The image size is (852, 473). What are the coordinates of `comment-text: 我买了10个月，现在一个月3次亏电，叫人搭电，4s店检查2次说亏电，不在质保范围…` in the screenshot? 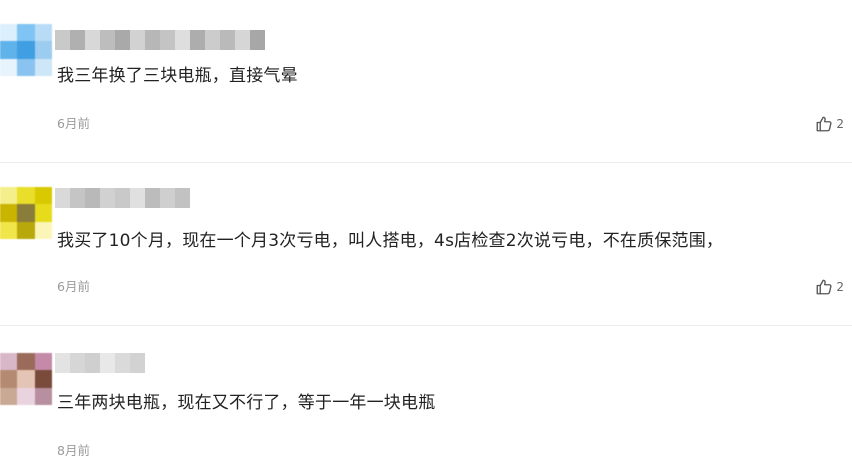 It's located at (390, 241).